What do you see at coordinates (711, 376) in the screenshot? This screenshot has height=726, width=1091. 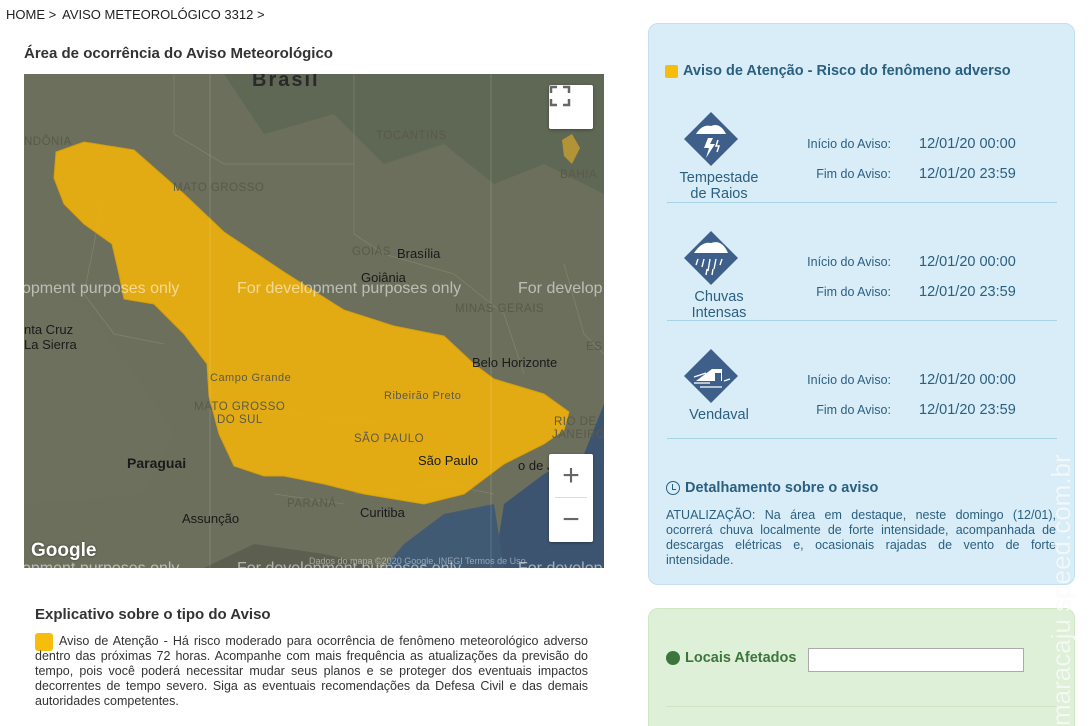 I see `windstorm-icon` at bounding box center [711, 376].